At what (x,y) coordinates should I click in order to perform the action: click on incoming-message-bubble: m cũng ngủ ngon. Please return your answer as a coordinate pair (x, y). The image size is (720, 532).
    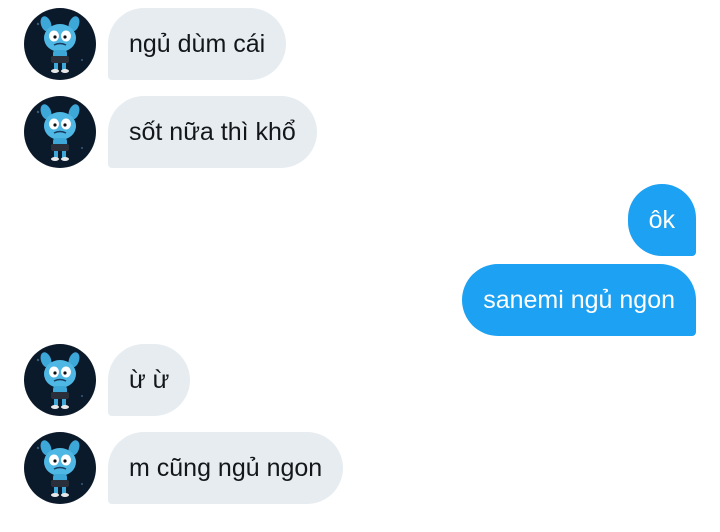
    Looking at the image, I should click on (226, 468).